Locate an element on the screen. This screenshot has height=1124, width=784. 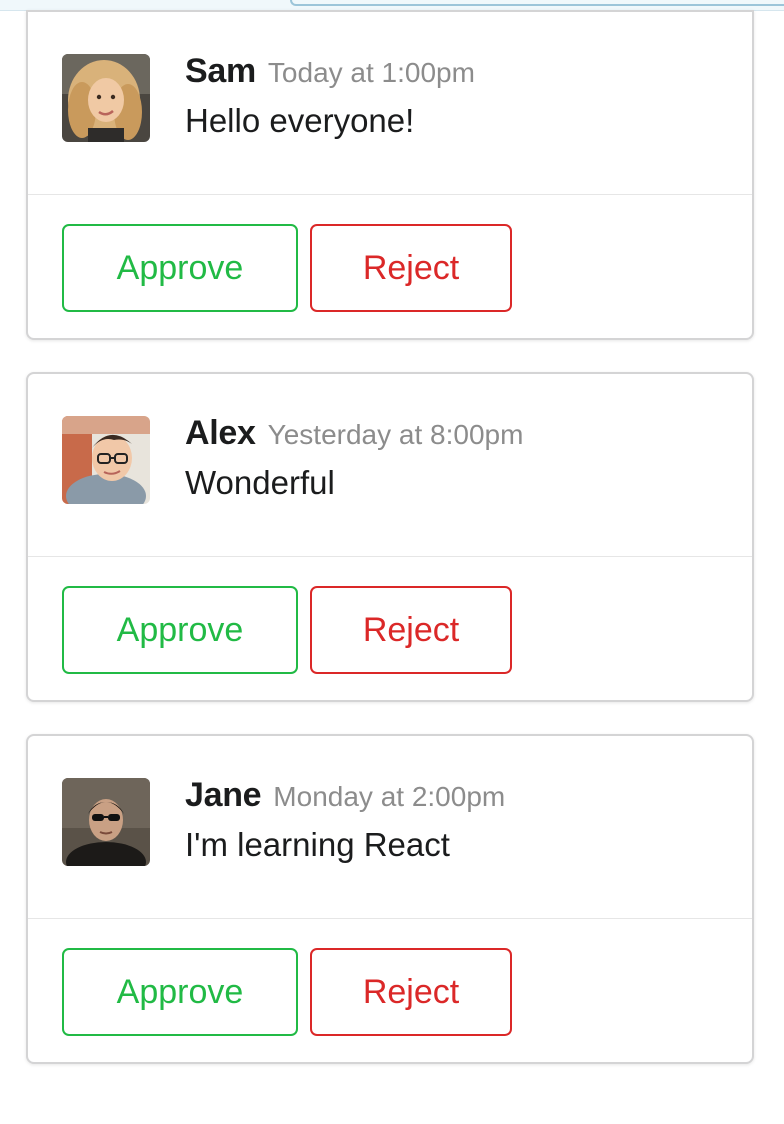
comment-meta: Sam Today at 1:00pm is located at coordinates (330, 71).